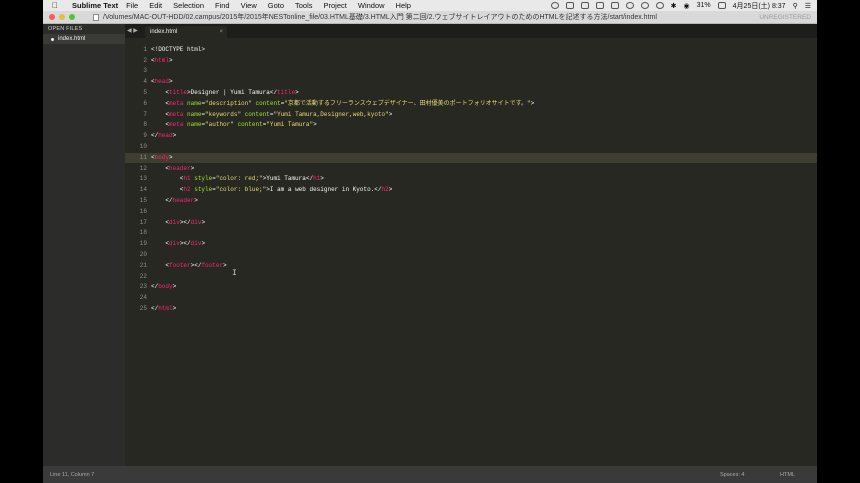 This screenshot has width=860, height=483. I want to click on line-number: 9, so click(145, 135).